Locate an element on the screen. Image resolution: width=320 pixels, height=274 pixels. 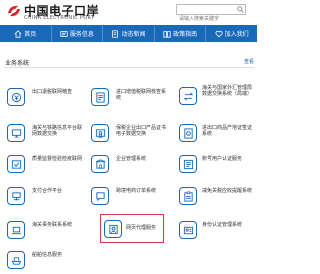
tile-label: 海关与铁路信息平台联网数据交换 is located at coordinates (57, 131).